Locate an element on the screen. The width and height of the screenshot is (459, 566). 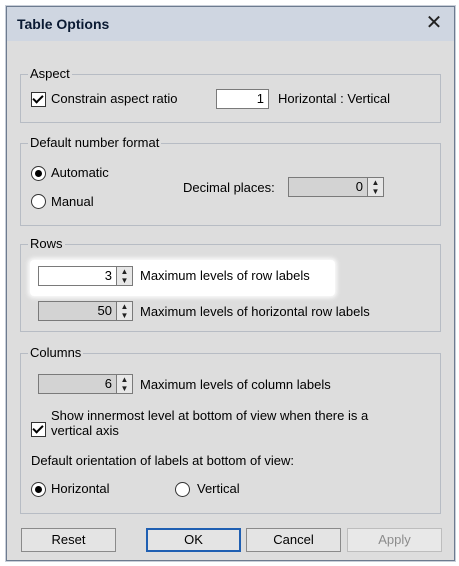
constrain-aspect-checkbox is located at coordinates (38, 99).